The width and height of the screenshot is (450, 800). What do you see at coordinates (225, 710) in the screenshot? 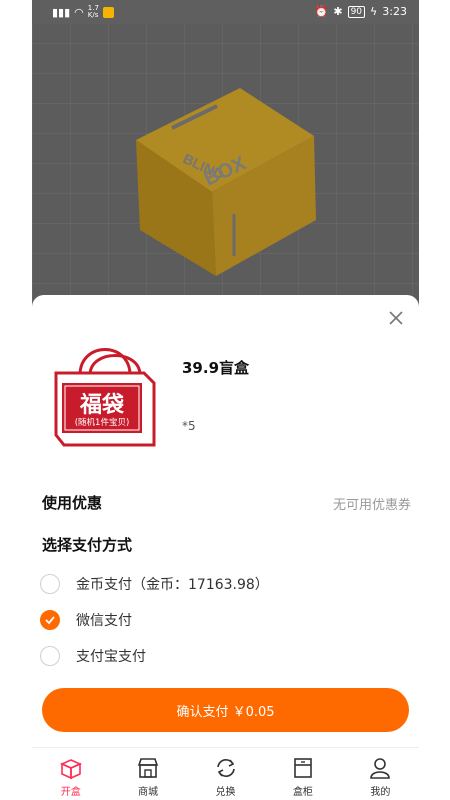
I see `confirm-payment-button: 确认支付 ￥0.05` at bounding box center [225, 710].